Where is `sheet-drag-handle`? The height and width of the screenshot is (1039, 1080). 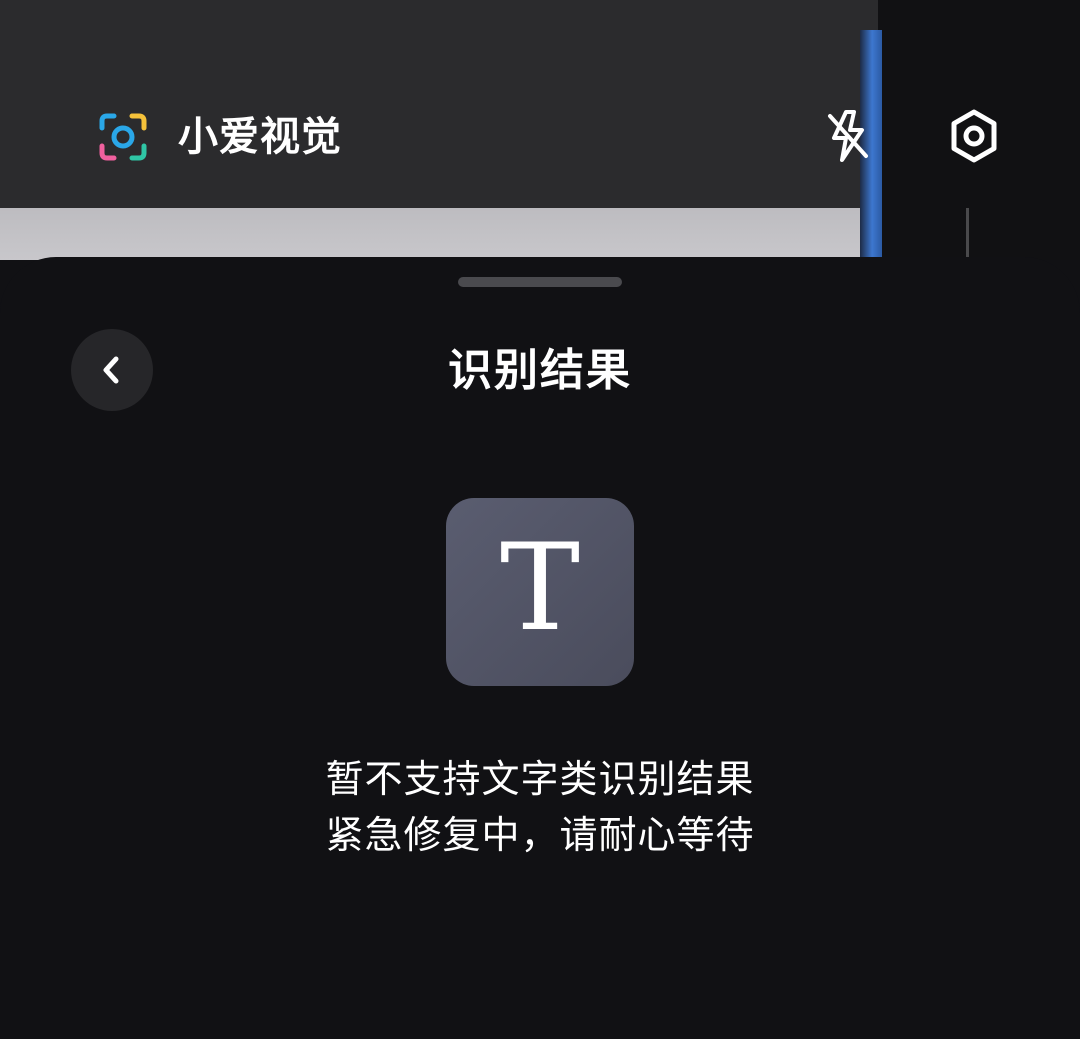 sheet-drag-handle is located at coordinates (540, 282).